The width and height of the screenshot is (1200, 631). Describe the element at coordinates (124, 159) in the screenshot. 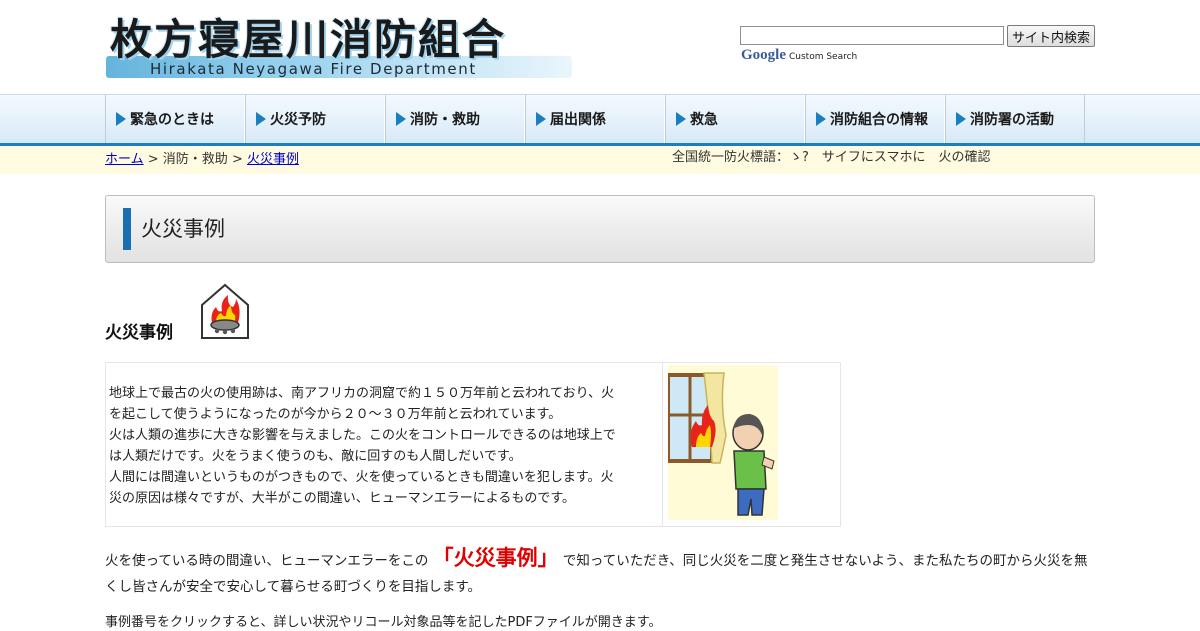

I see `breadcrumb-home-link: ホーム` at that location.